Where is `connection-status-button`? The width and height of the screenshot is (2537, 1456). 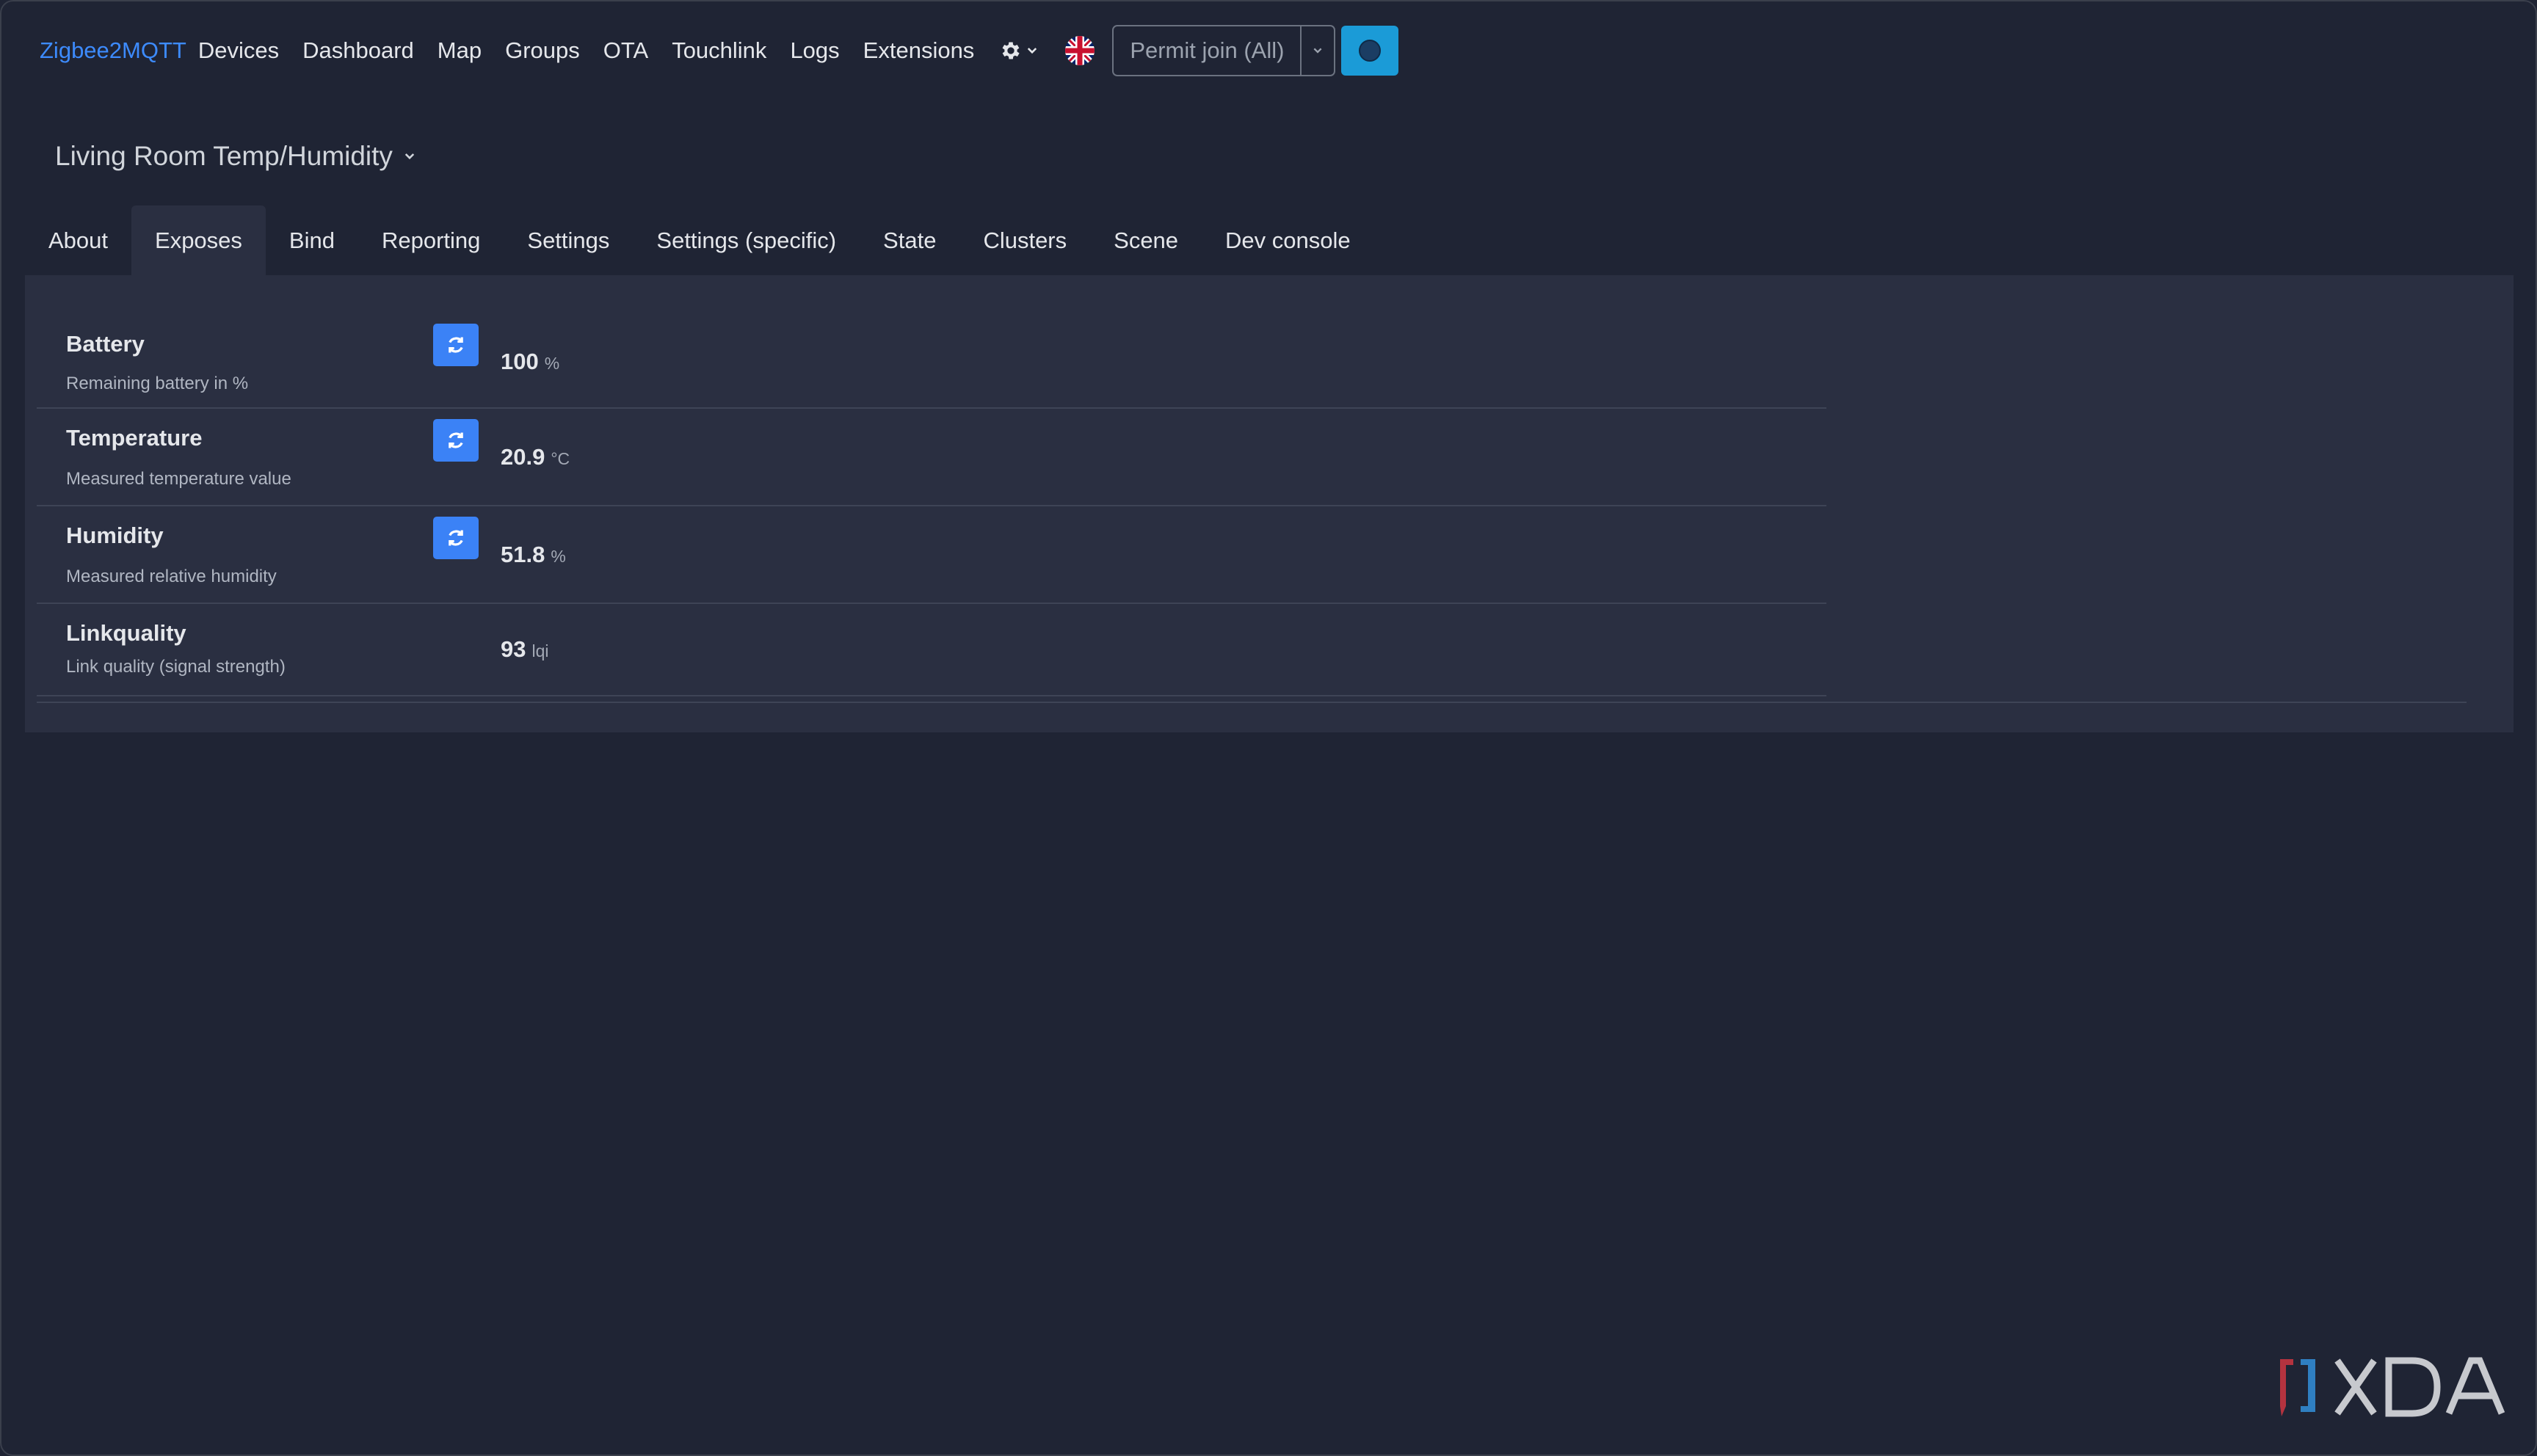 connection-status-button is located at coordinates (1370, 51).